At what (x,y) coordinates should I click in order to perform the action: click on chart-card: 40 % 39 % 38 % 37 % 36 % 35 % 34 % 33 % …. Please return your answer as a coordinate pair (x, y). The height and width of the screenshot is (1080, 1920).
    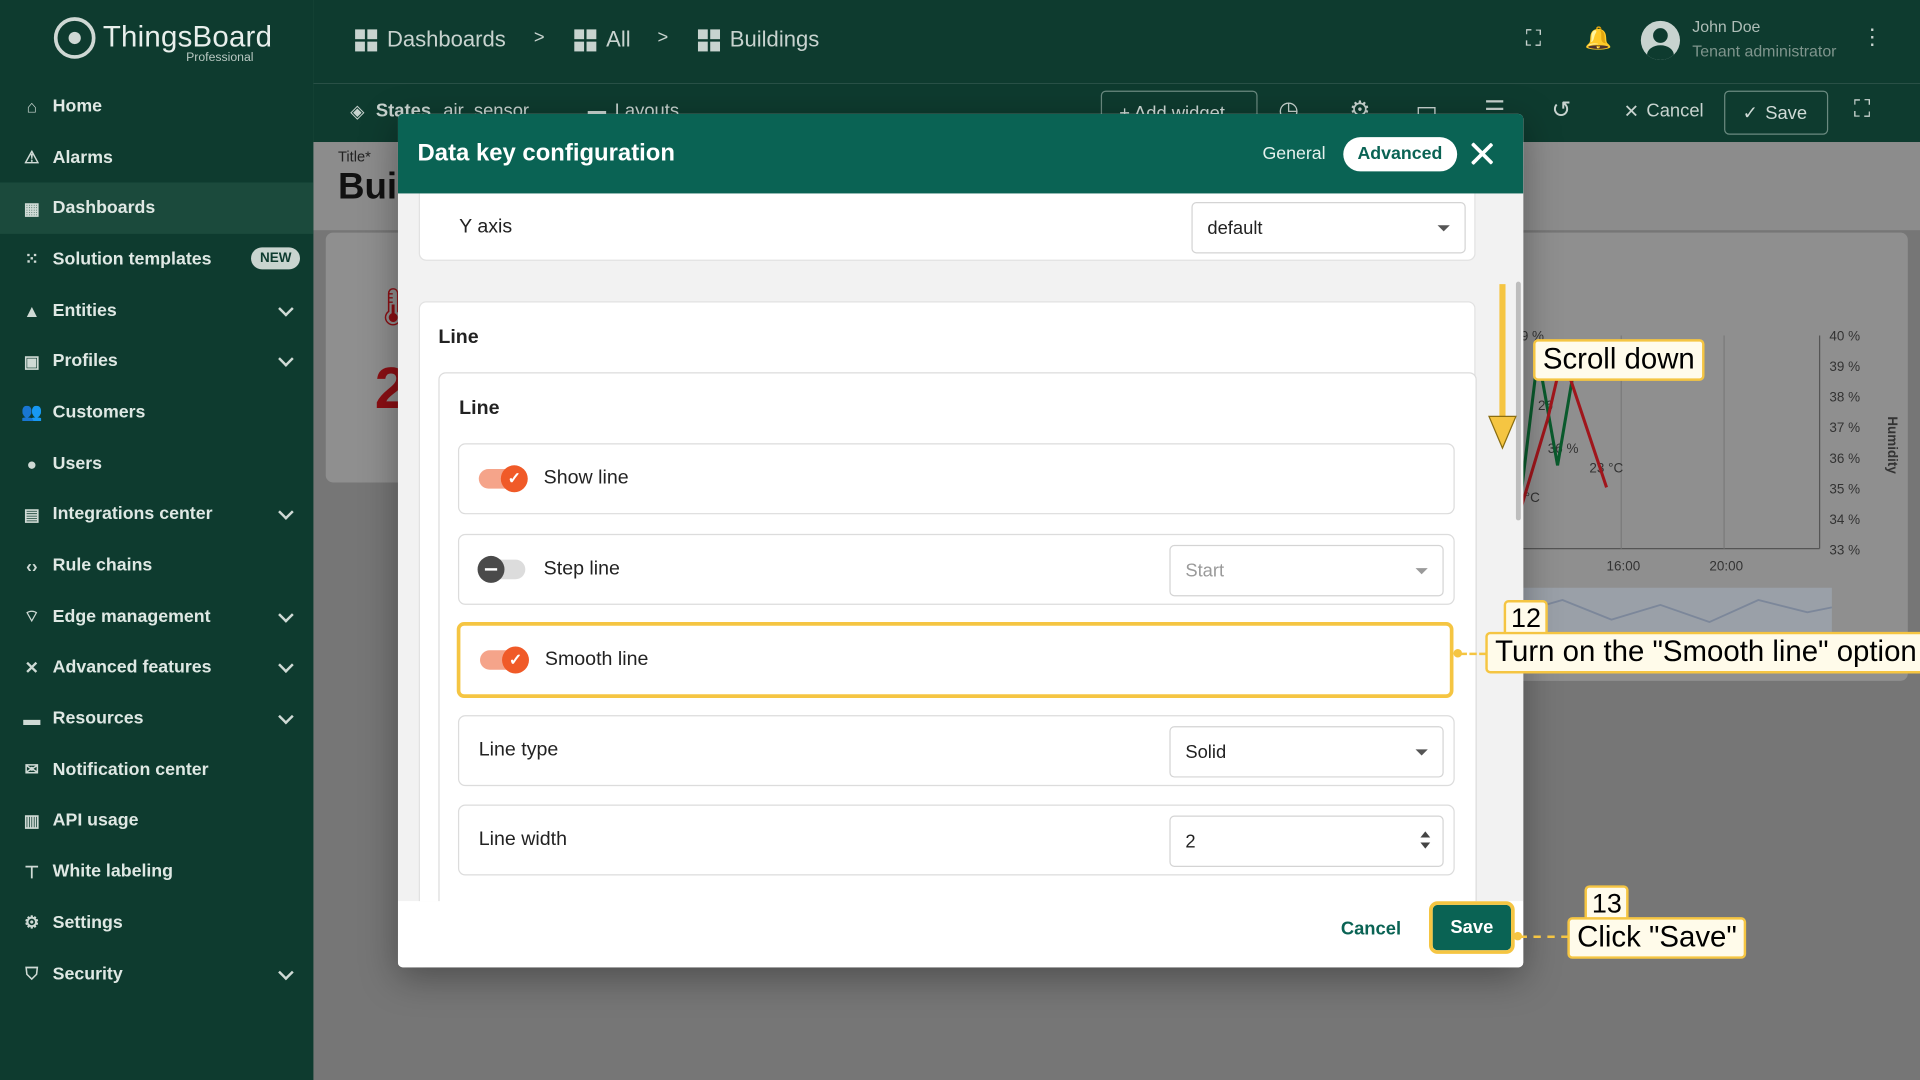
    Looking at the image, I should click on (1698, 456).